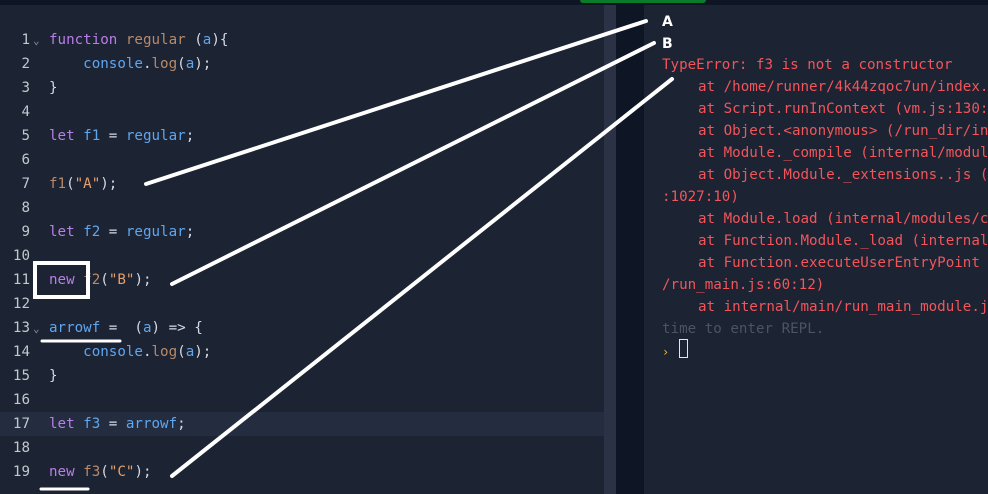  Describe the element at coordinates (302, 160) in the screenshot. I see `code-line: 6` at that location.